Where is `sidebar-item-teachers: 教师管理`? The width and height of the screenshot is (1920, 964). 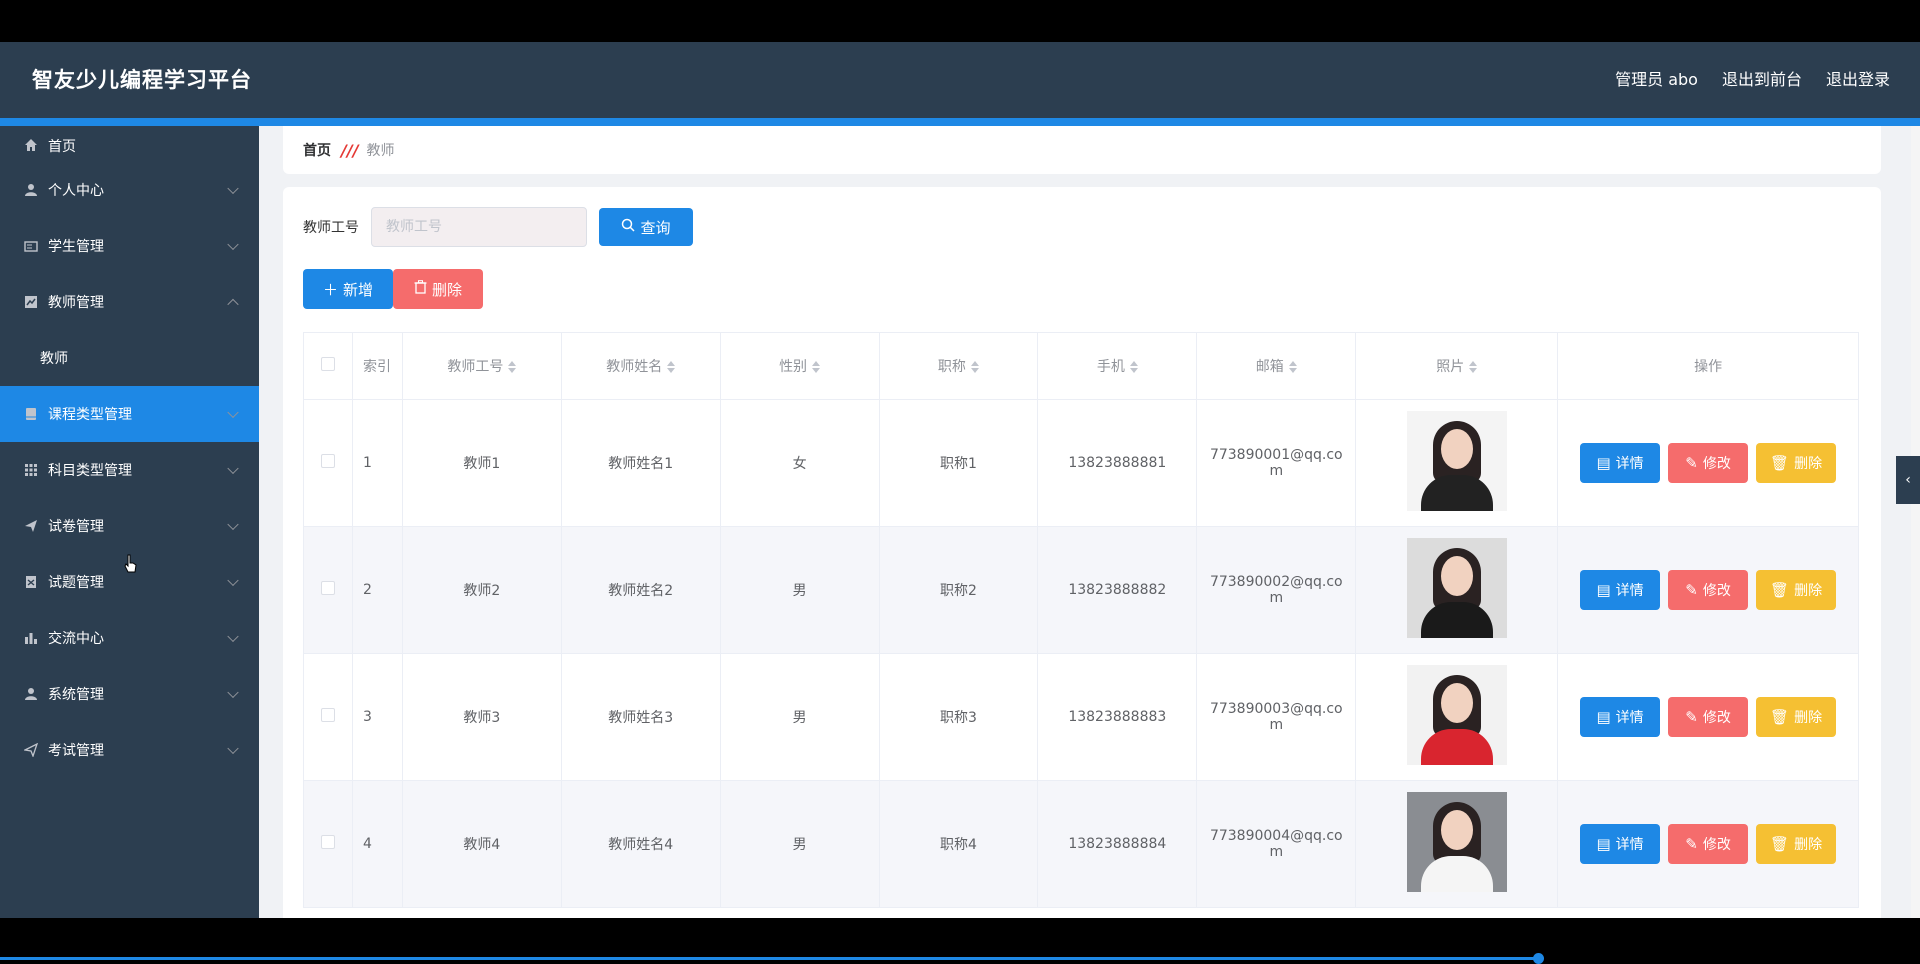 sidebar-item-teachers: 教师管理 is located at coordinates (129, 302).